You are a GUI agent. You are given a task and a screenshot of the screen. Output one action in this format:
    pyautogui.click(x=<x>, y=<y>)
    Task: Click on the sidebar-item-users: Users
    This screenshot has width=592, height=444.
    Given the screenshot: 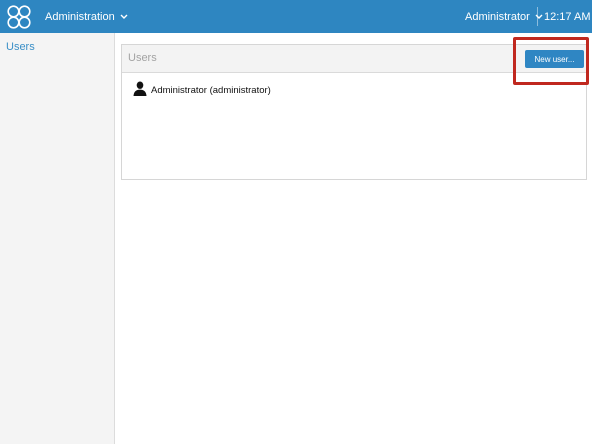 What is the action you would take?
    pyautogui.click(x=20, y=47)
    